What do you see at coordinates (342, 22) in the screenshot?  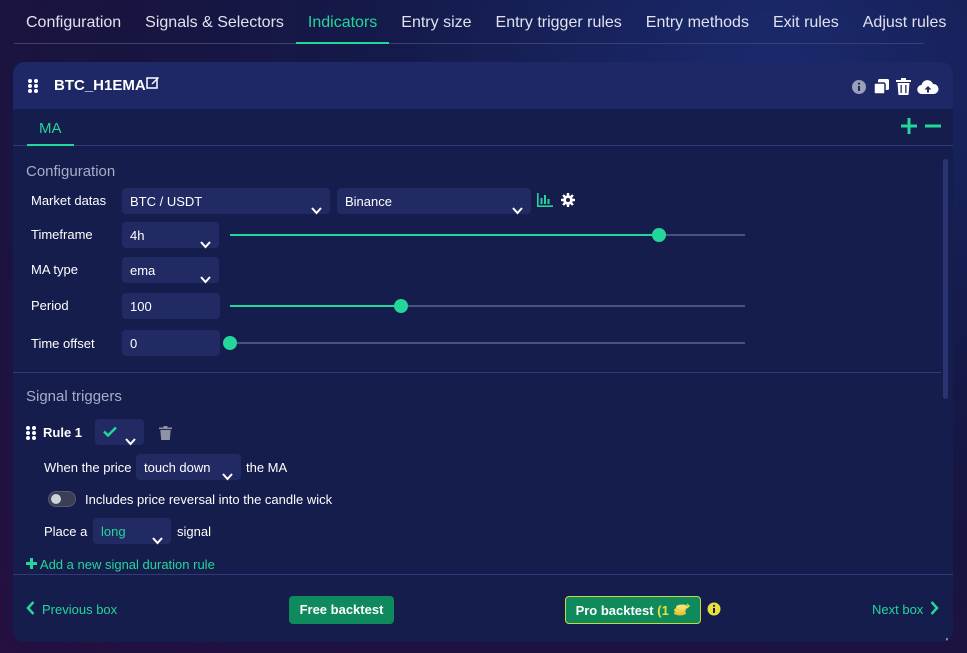 I see `tab-indicators: Indicators` at bounding box center [342, 22].